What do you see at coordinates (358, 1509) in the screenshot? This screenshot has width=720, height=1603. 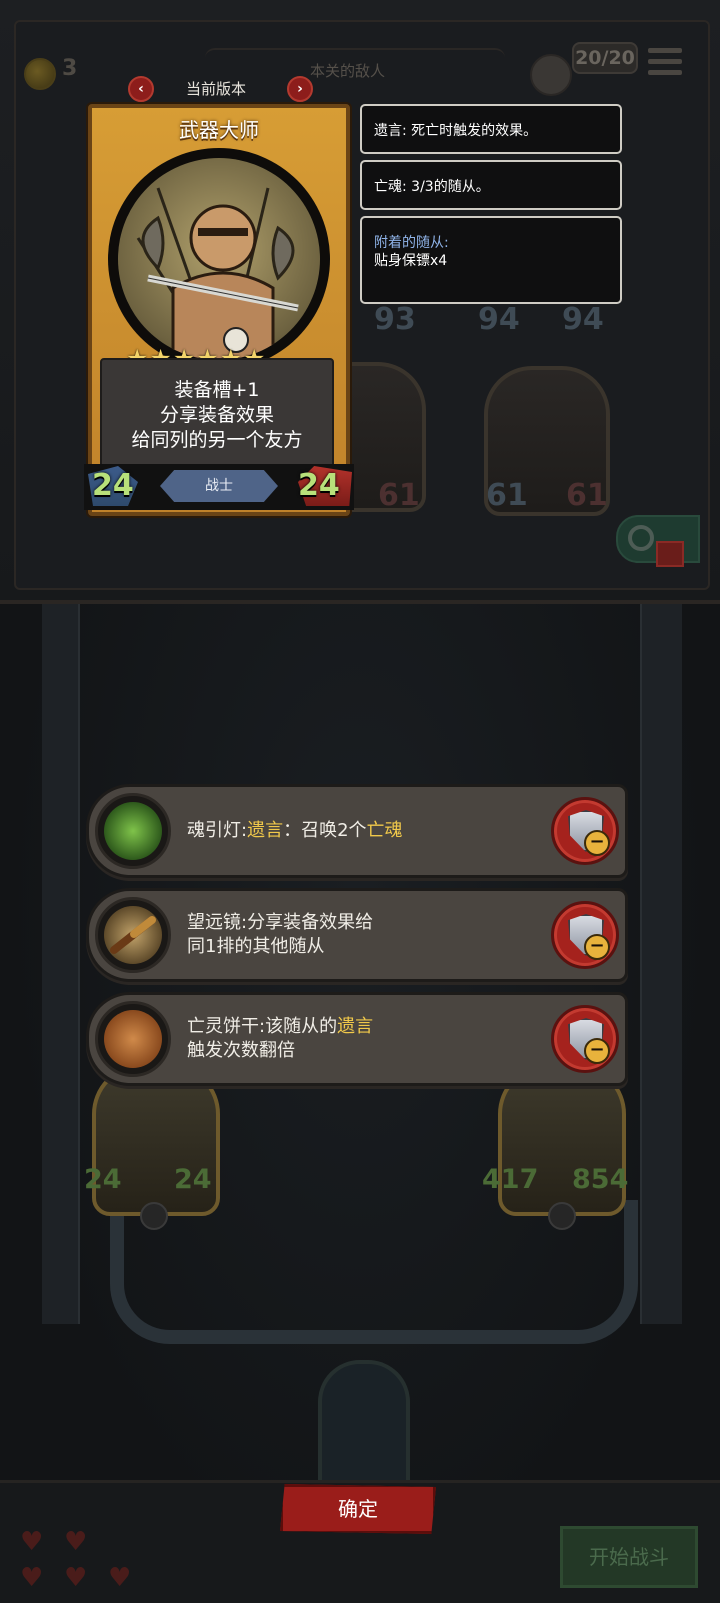 I see `confirm-button: 确定` at bounding box center [358, 1509].